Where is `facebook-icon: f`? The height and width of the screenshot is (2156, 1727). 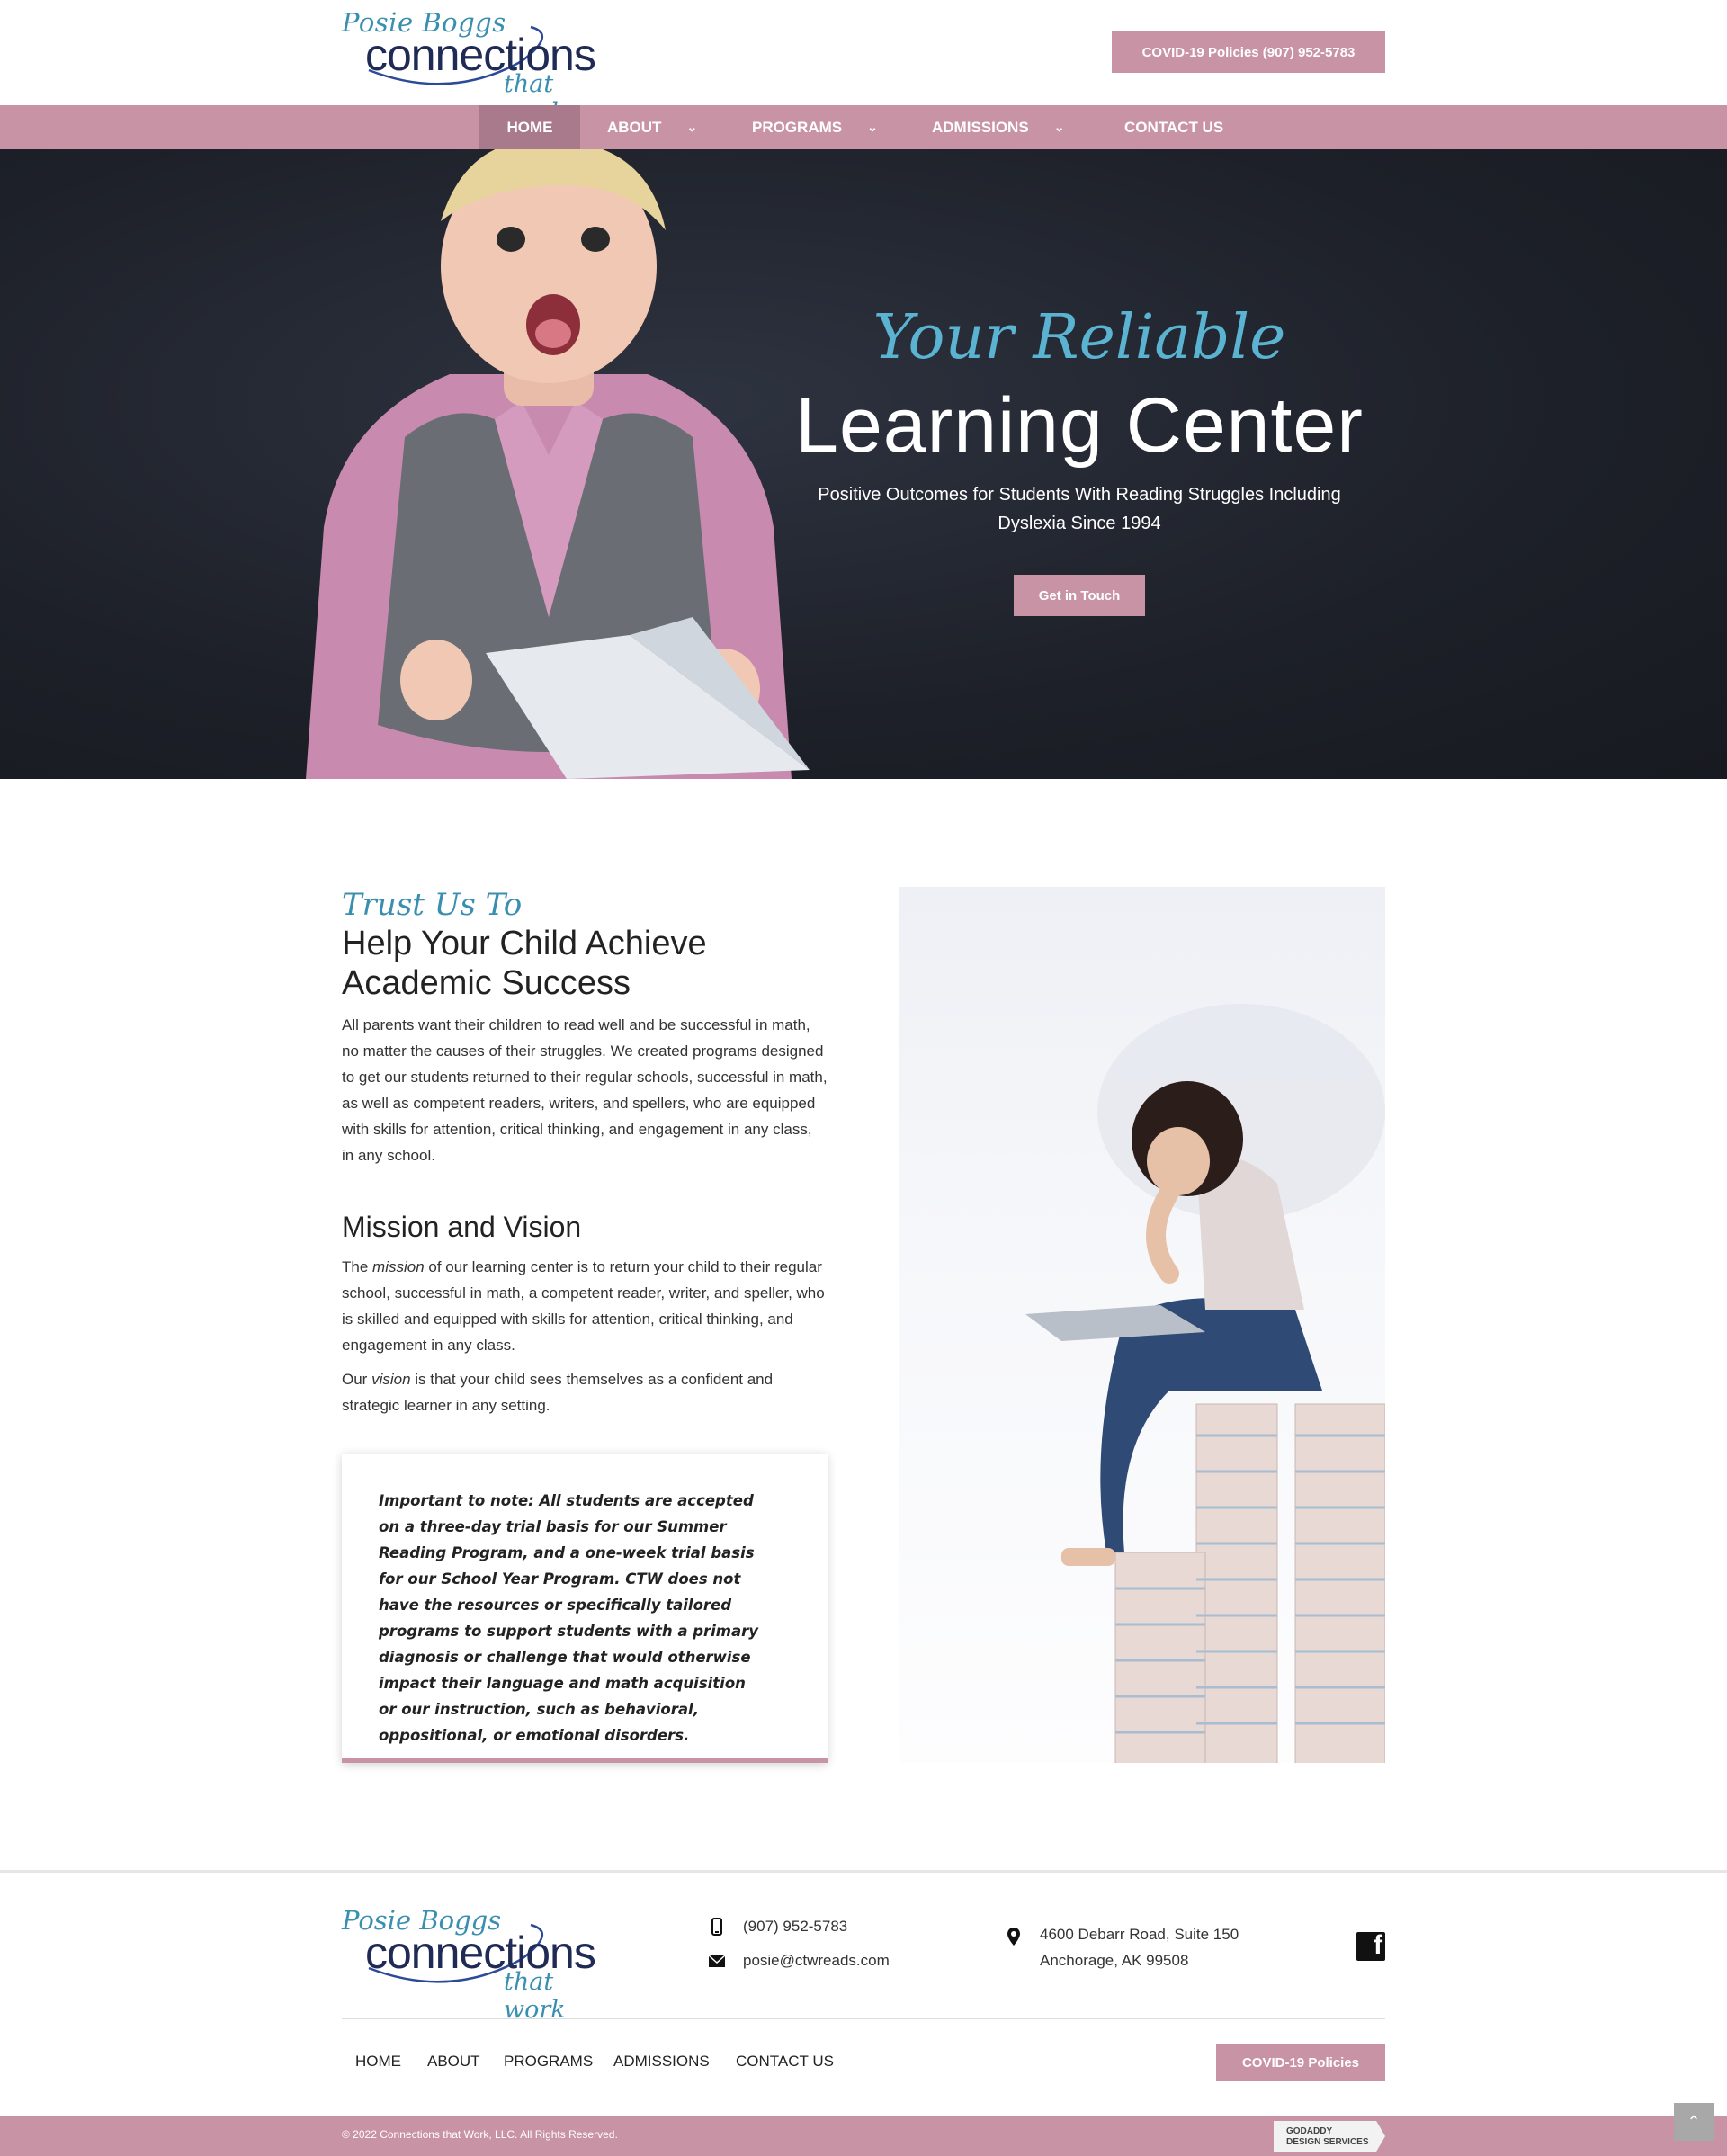
facebook-icon: f is located at coordinates (1371, 1945).